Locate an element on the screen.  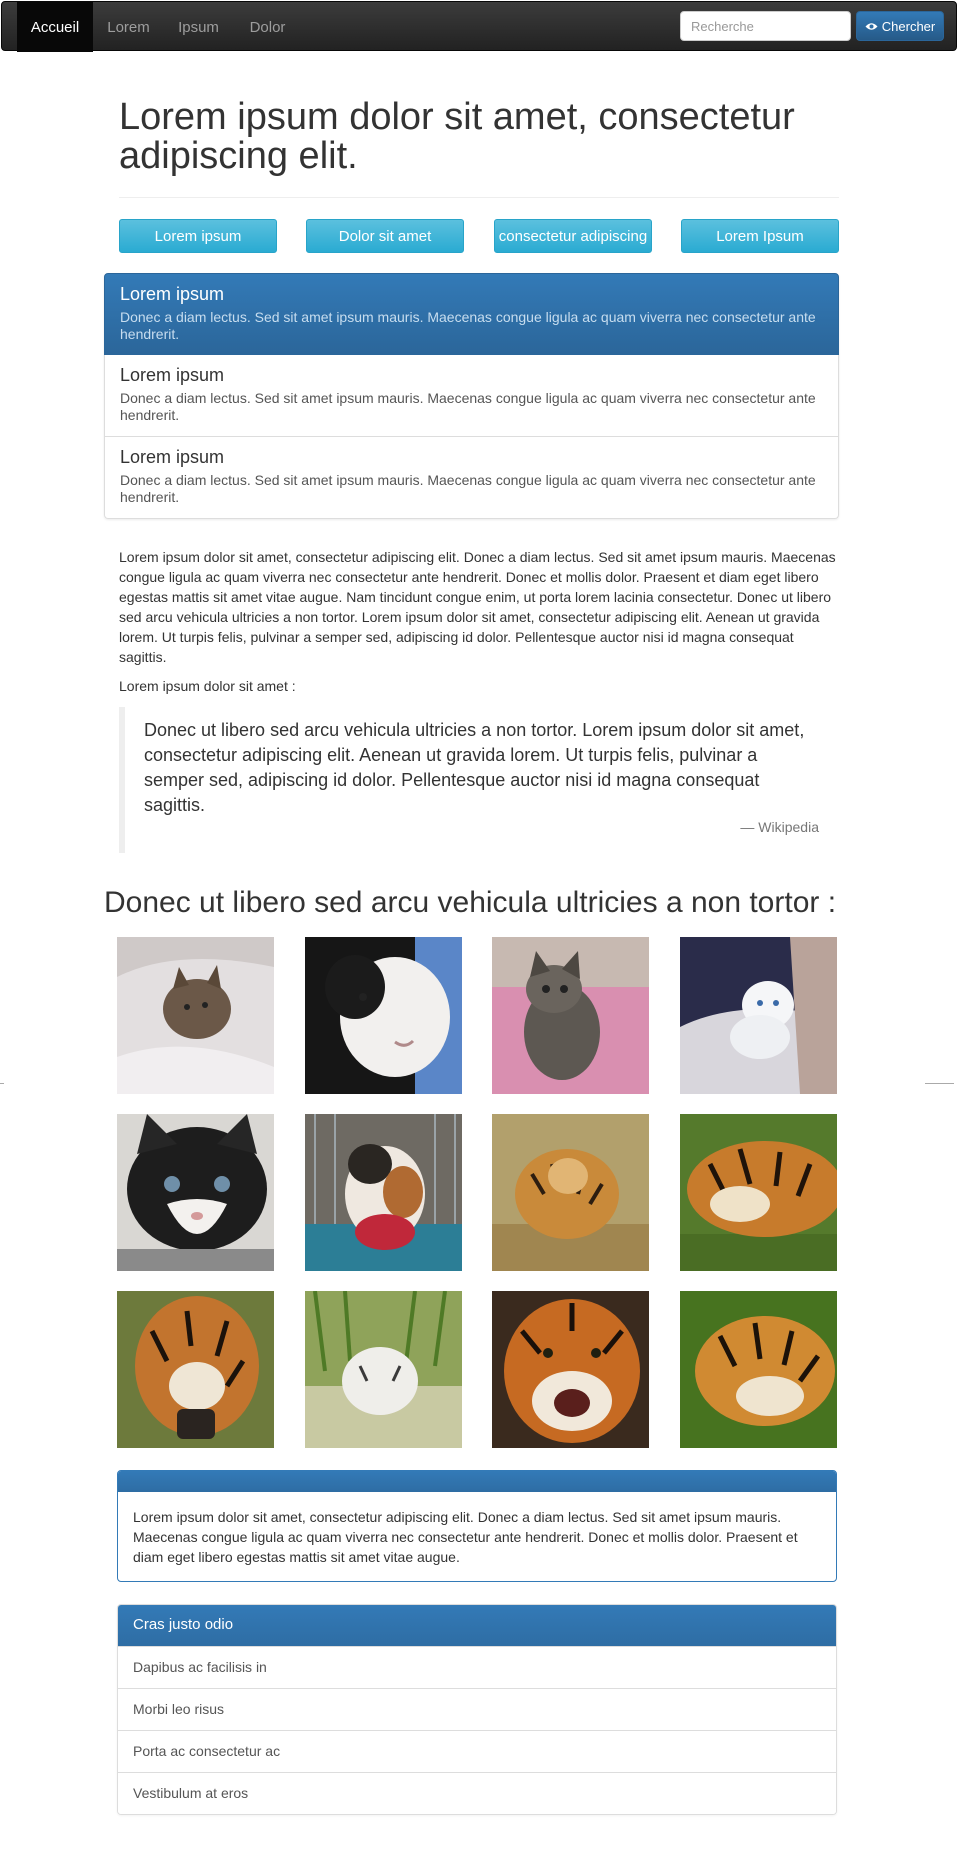
edge-marker-right is located at coordinates (939, 1083).